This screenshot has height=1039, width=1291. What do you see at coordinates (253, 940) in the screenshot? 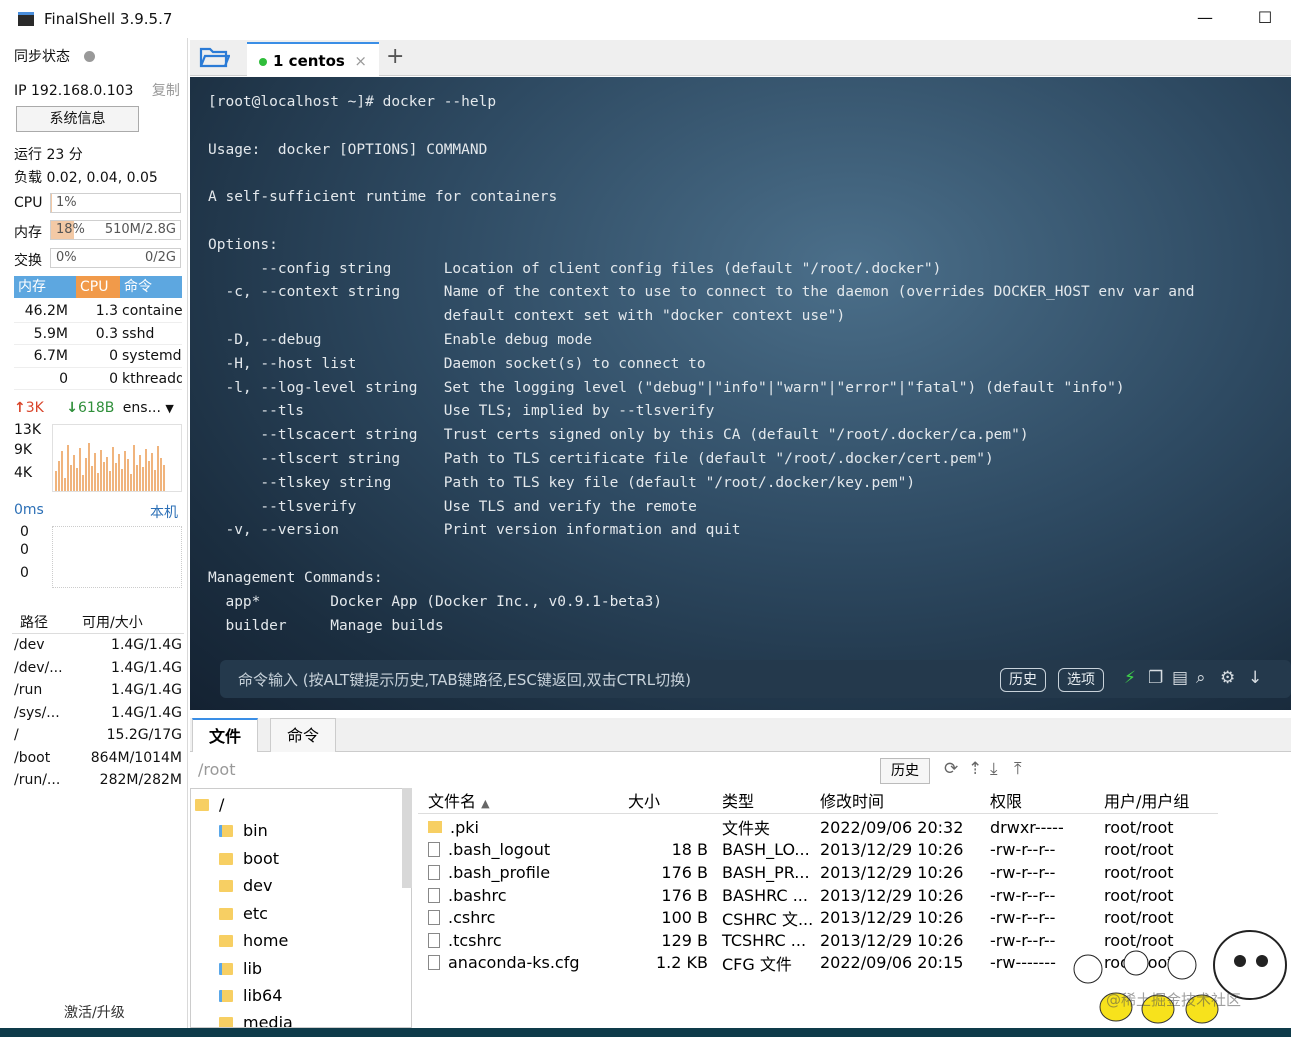
I see `tree-node: home` at bounding box center [253, 940].